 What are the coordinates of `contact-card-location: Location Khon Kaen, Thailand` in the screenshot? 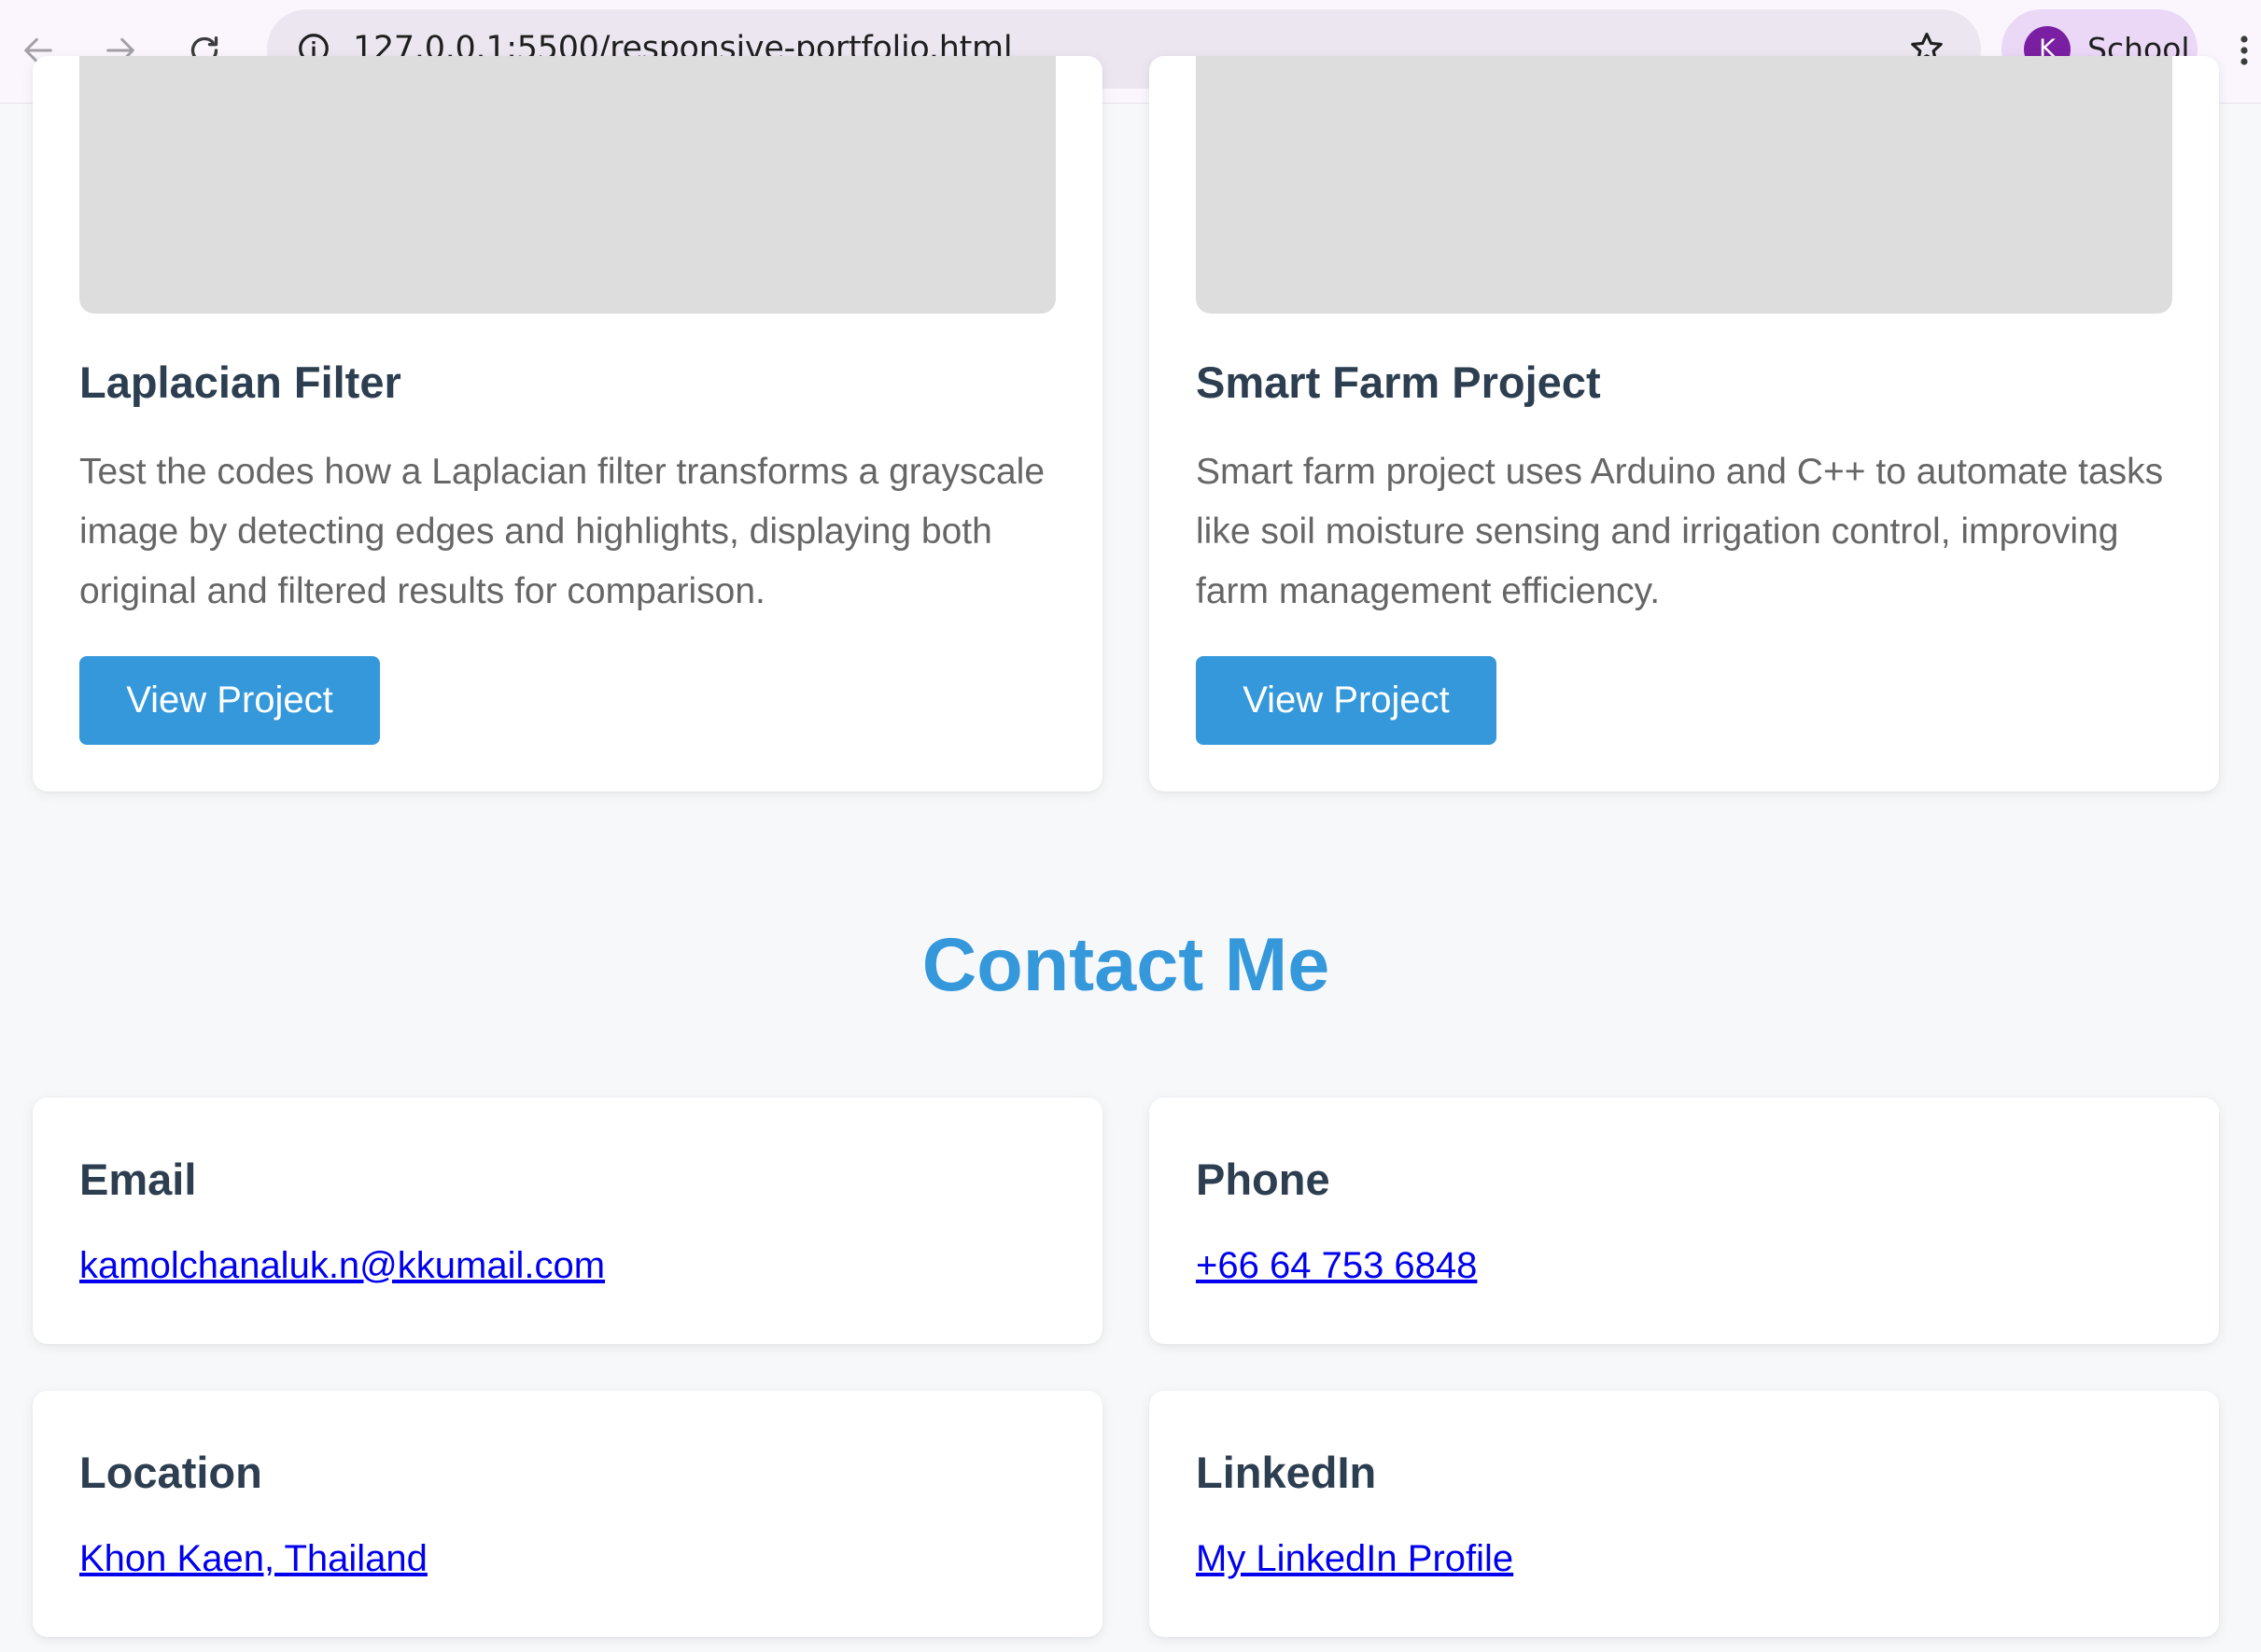 It's located at (567, 1514).